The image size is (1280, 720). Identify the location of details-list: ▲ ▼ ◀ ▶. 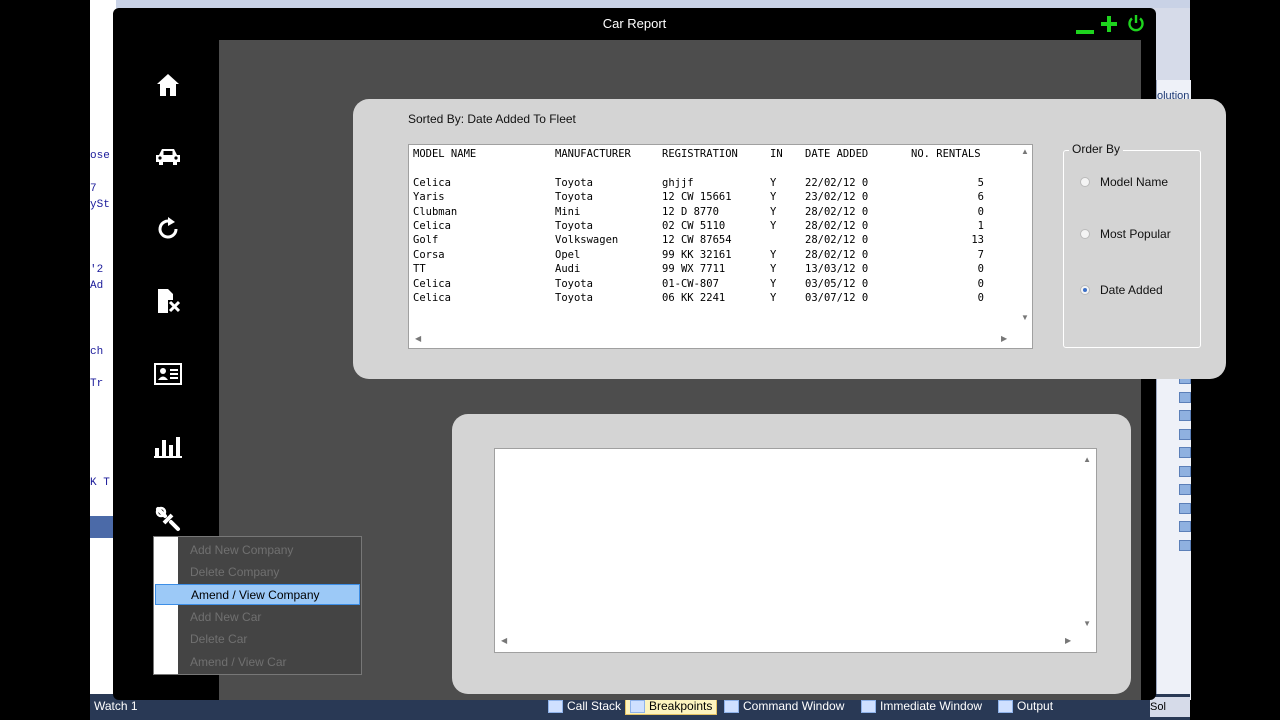
(795, 550).